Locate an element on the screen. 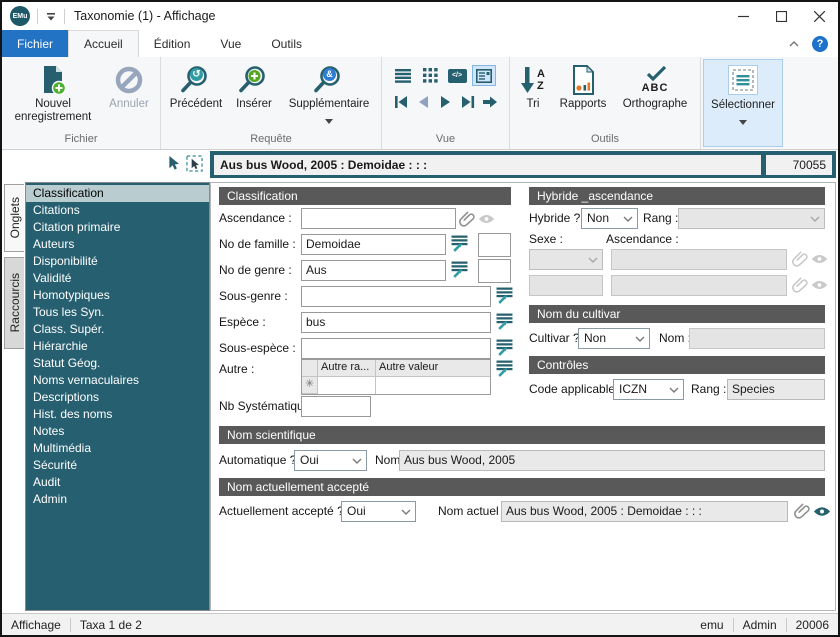  autre-table-new-row: ✳ is located at coordinates (396, 385).